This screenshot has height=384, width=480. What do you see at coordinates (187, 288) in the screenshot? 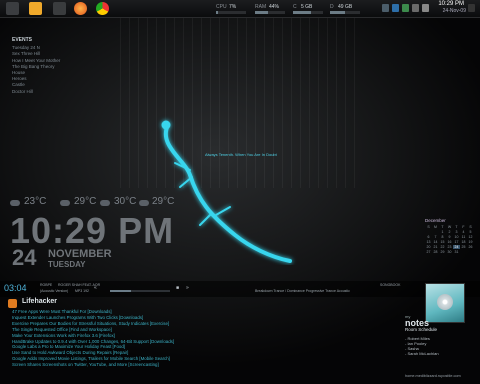
I see `next-button: »` at bounding box center [187, 288].